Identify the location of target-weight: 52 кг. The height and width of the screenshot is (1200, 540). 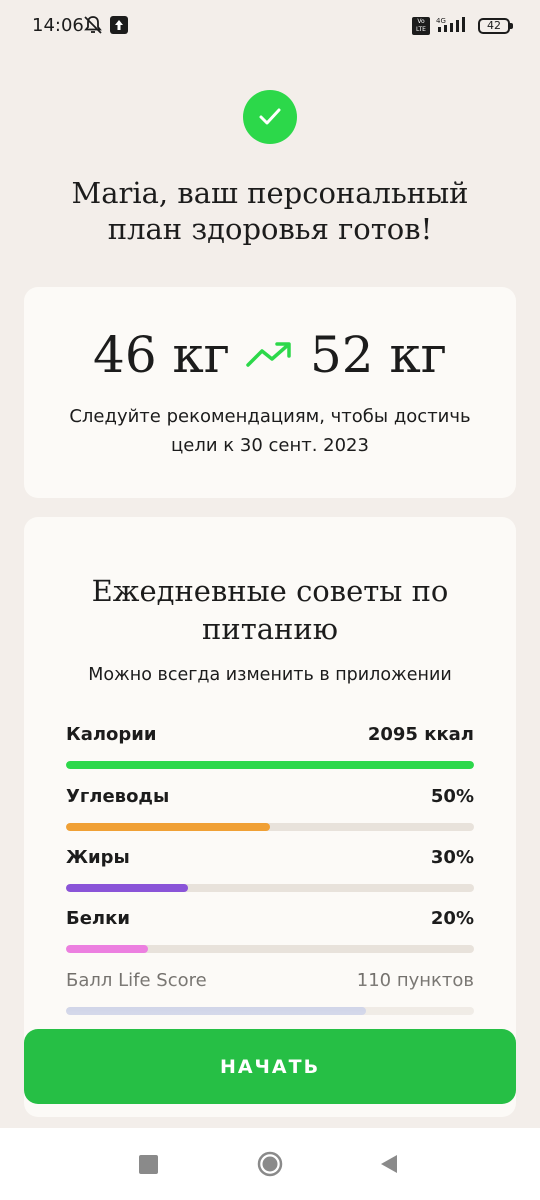
(378, 355).